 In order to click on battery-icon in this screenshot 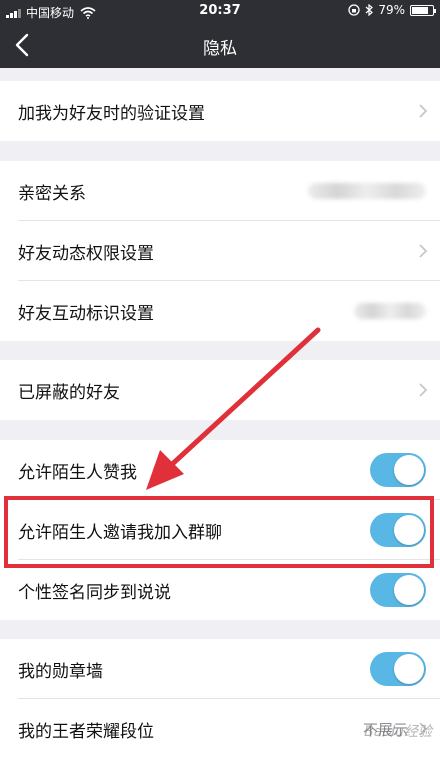, I will do `click(423, 10)`.